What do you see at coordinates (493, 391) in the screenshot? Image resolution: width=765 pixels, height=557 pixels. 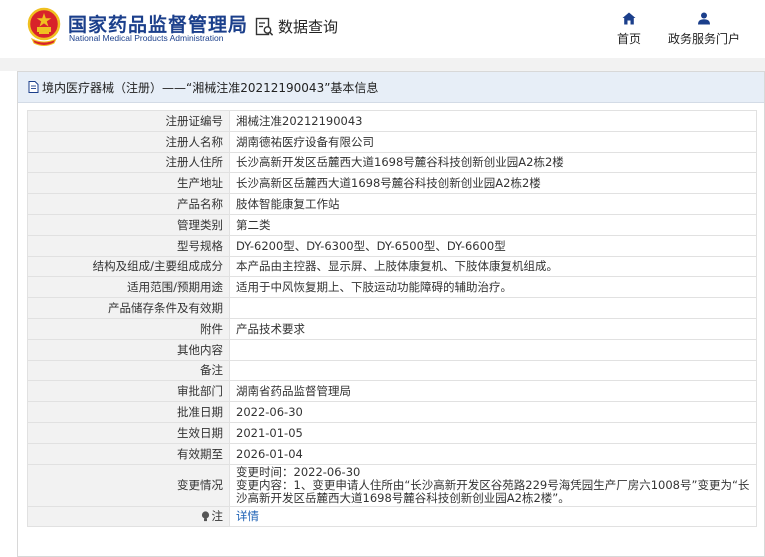 I see `field-value: 湖南省药品监督管理局` at bounding box center [493, 391].